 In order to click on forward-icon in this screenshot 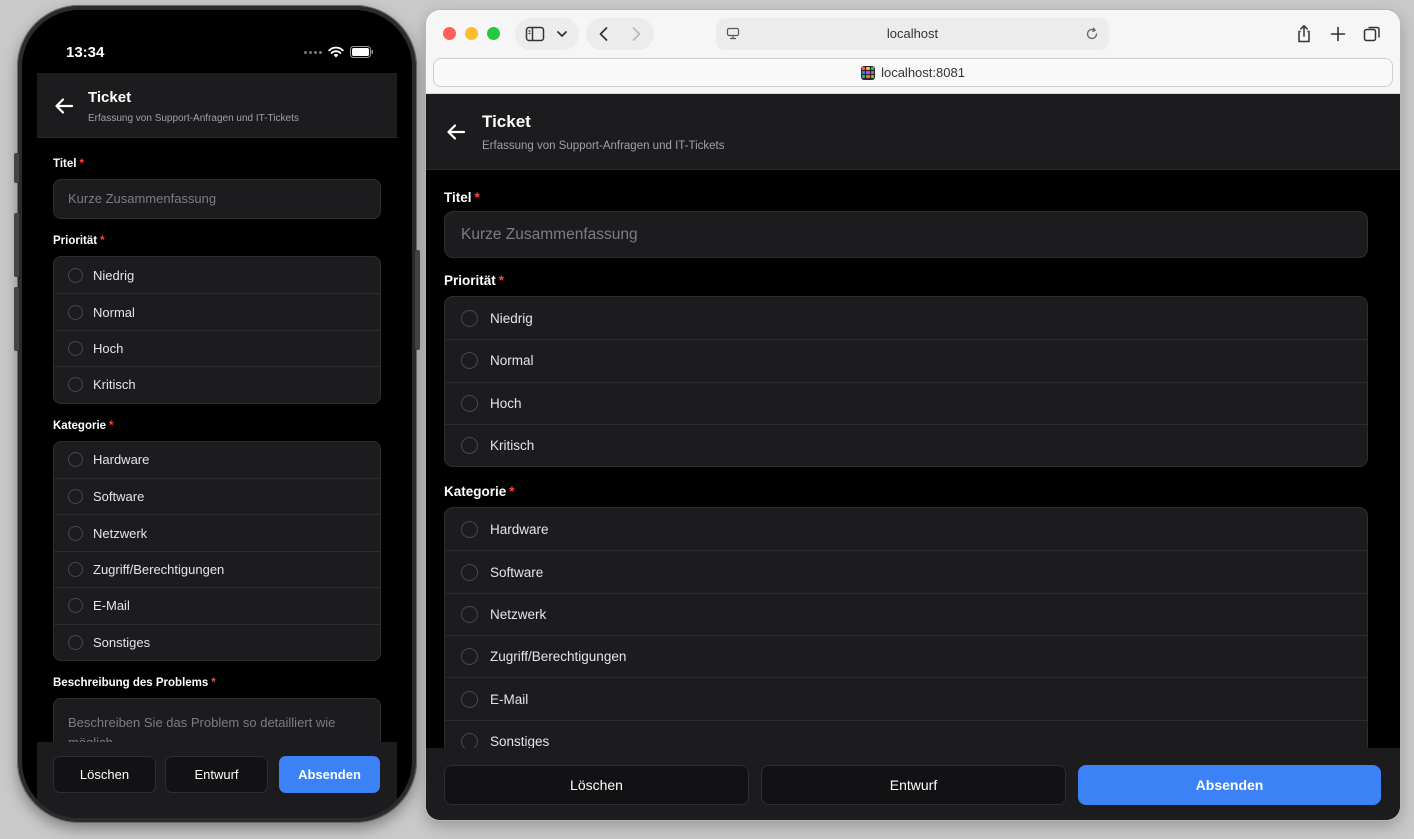, I will do `click(636, 34)`.